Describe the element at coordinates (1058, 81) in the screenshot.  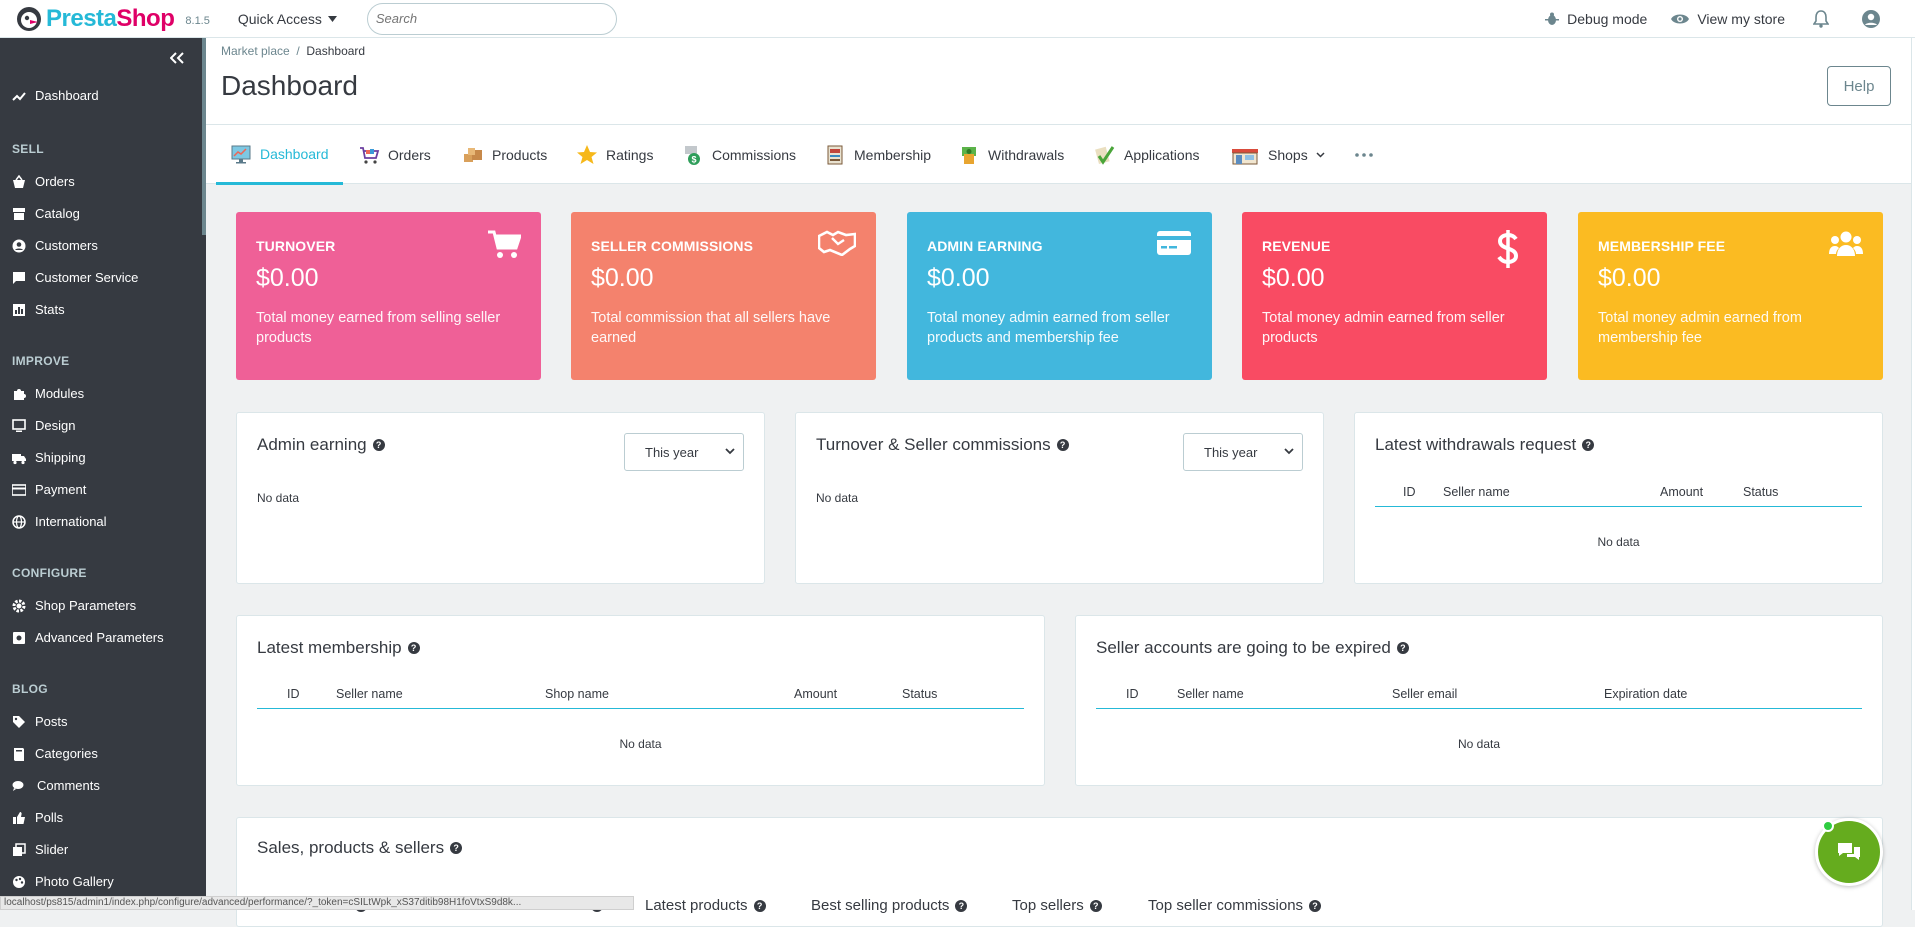
I see `page-header: Market place / Dashboard Dashboard Help` at that location.